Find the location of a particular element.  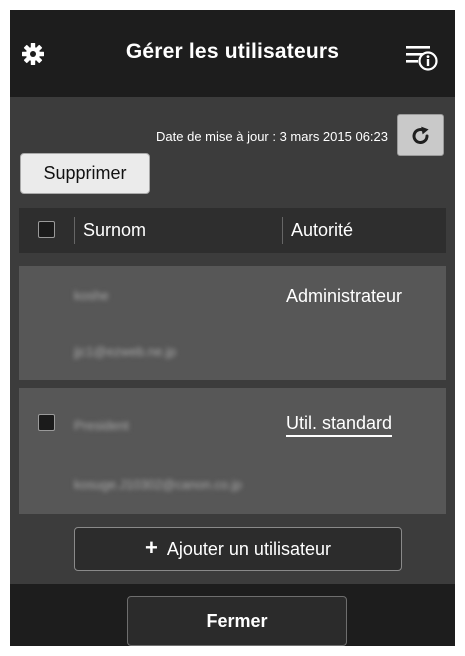

add-user-label: Ajouter un utilisateur is located at coordinates (248, 548).